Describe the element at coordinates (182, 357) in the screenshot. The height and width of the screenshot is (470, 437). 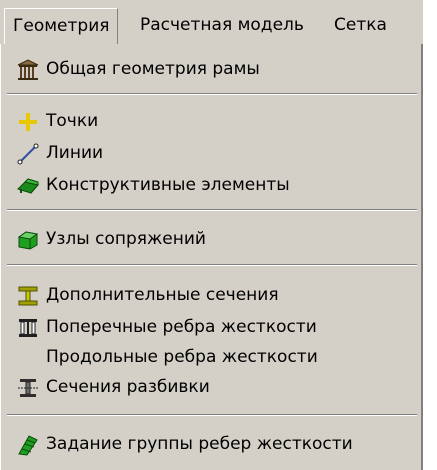
I see `menu-item-label: Продольные ребра жесткости` at that location.